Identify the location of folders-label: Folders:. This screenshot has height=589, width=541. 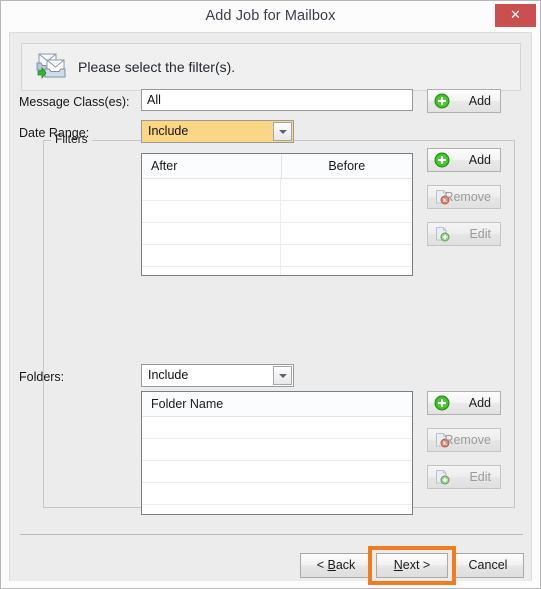
(42, 377).